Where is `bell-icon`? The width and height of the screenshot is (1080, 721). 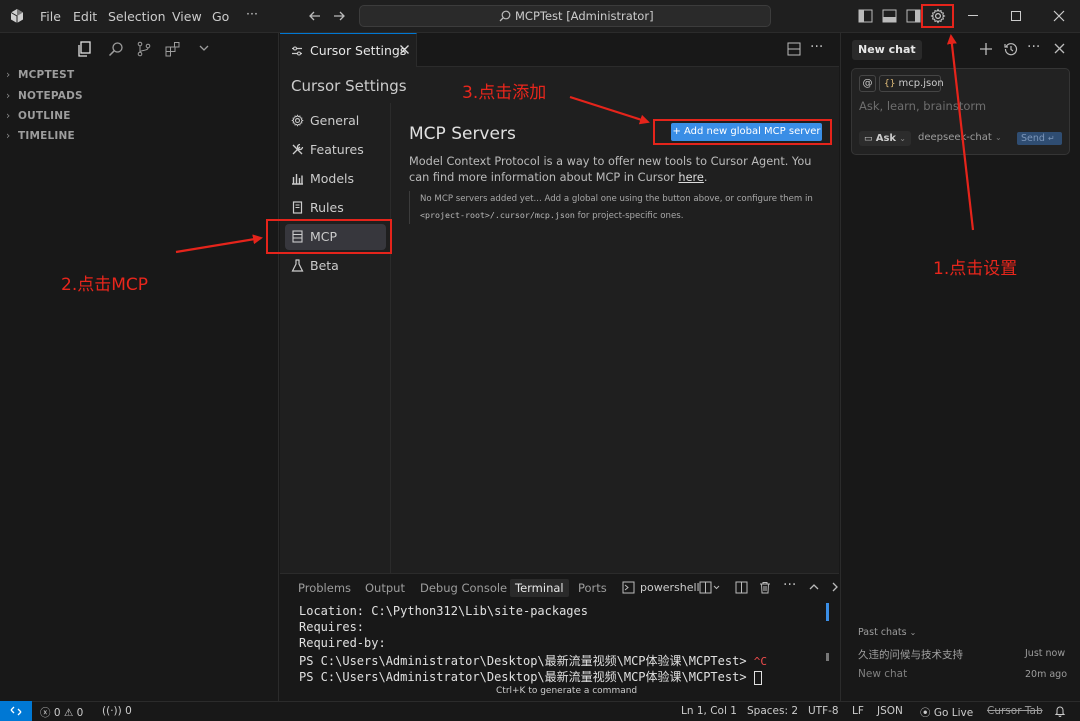 bell-icon is located at coordinates (1060, 711).